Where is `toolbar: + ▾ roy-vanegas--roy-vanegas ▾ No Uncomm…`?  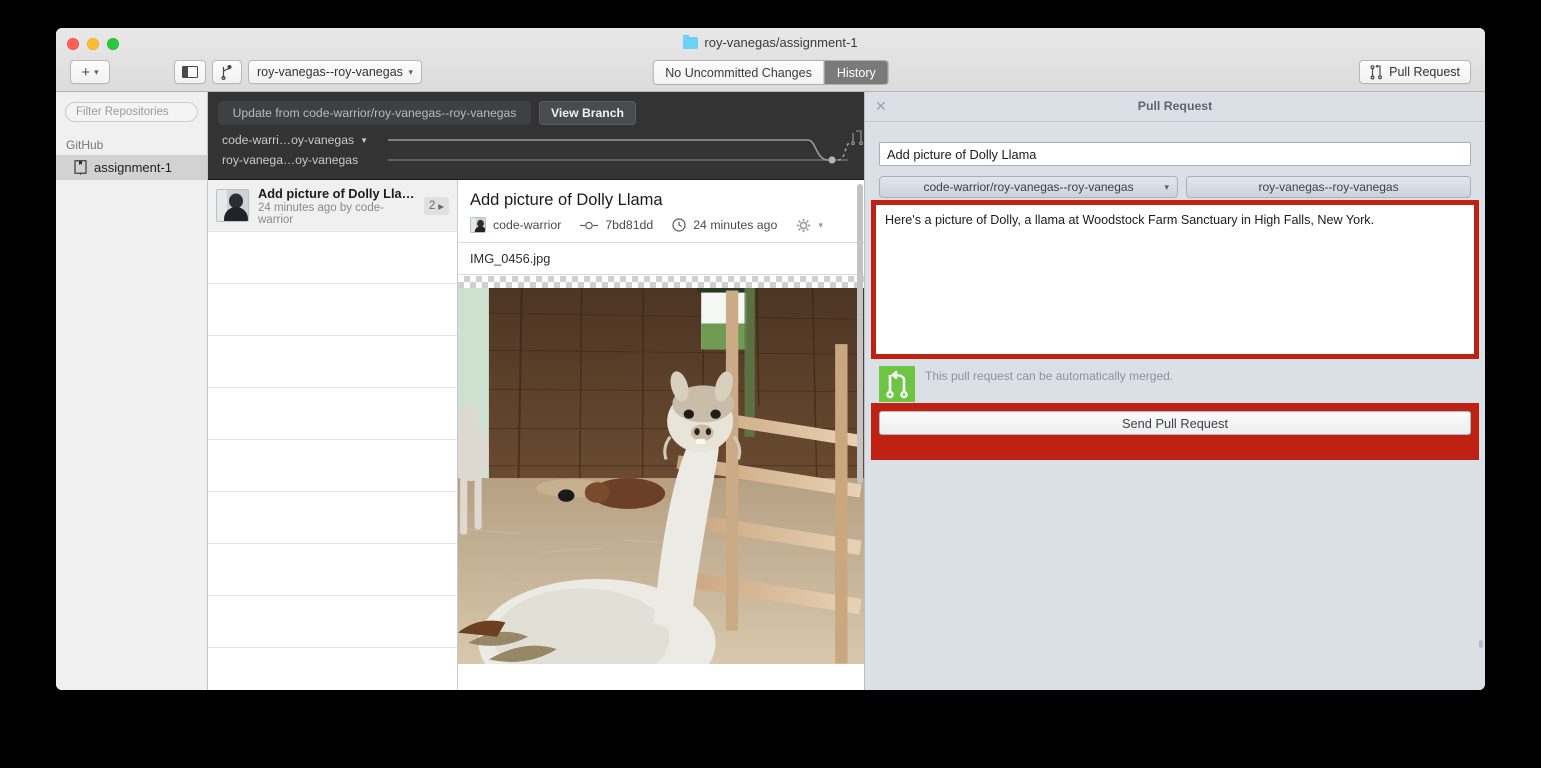
toolbar: + ▾ roy-vanegas--roy-vanegas ▾ No Uncomm… is located at coordinates (770, 74).